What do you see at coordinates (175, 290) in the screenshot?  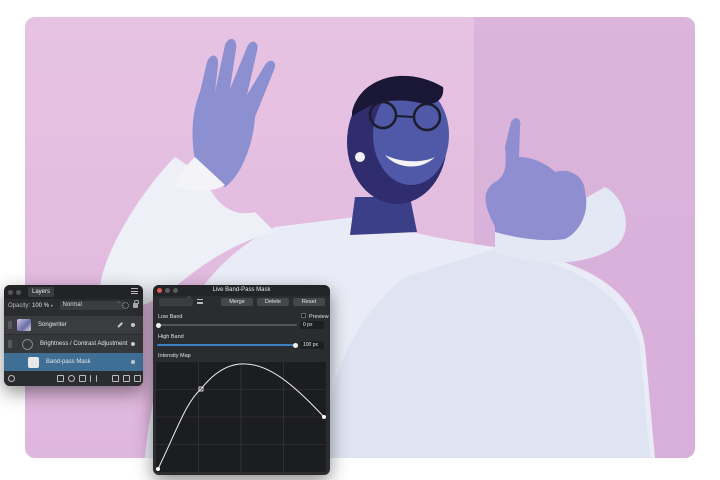 I see `zoom-icon` at bounding box center [175, 290].